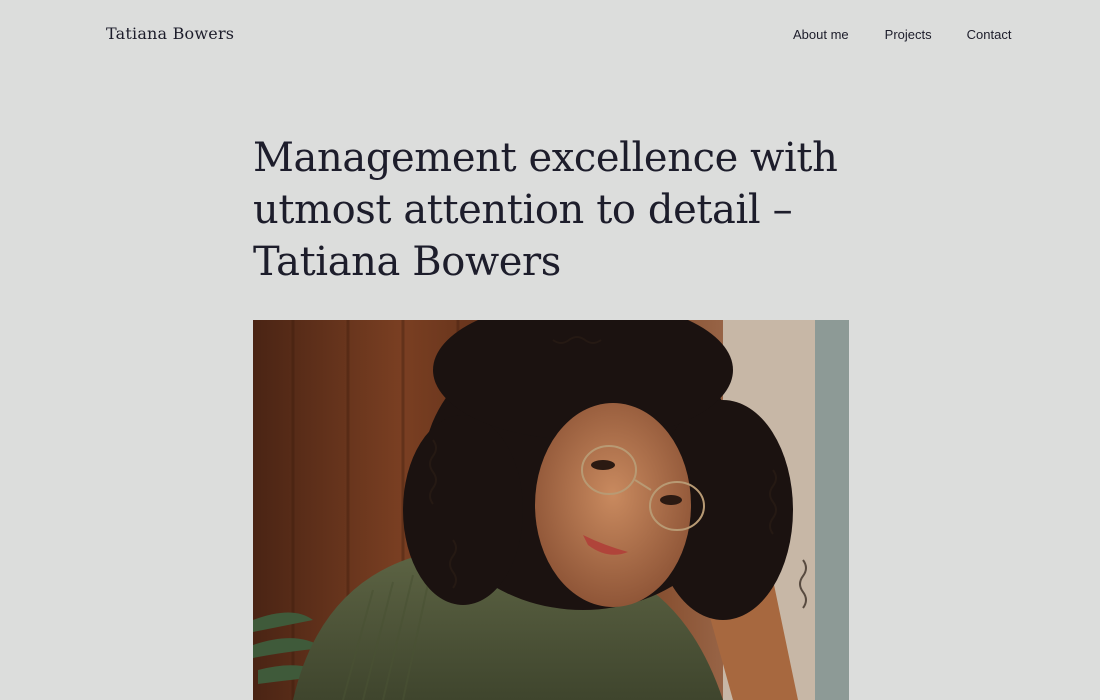 This screenshot has width=1100, height=700. I want to click on site-header: Tatiana Bowers About me Projects Contact, so click(550, 35).